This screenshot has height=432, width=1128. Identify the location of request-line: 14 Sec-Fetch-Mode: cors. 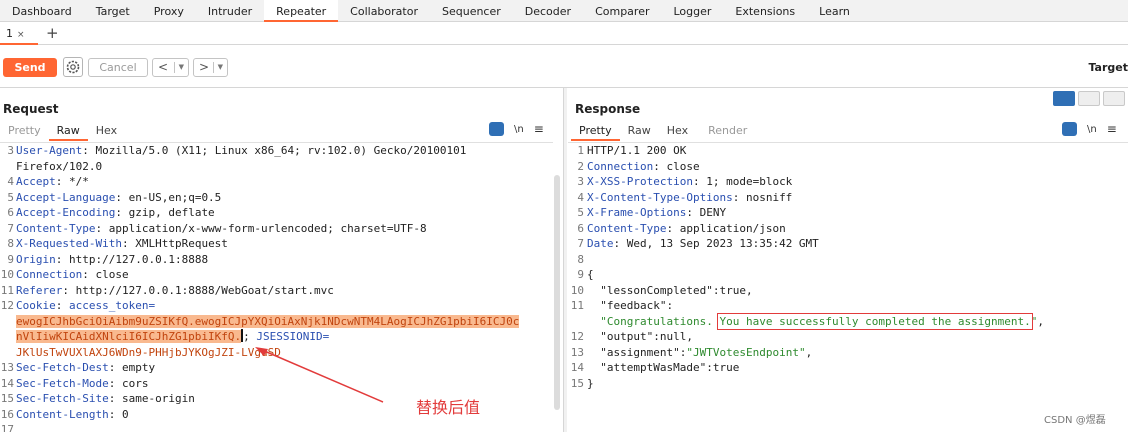
(74, 383).